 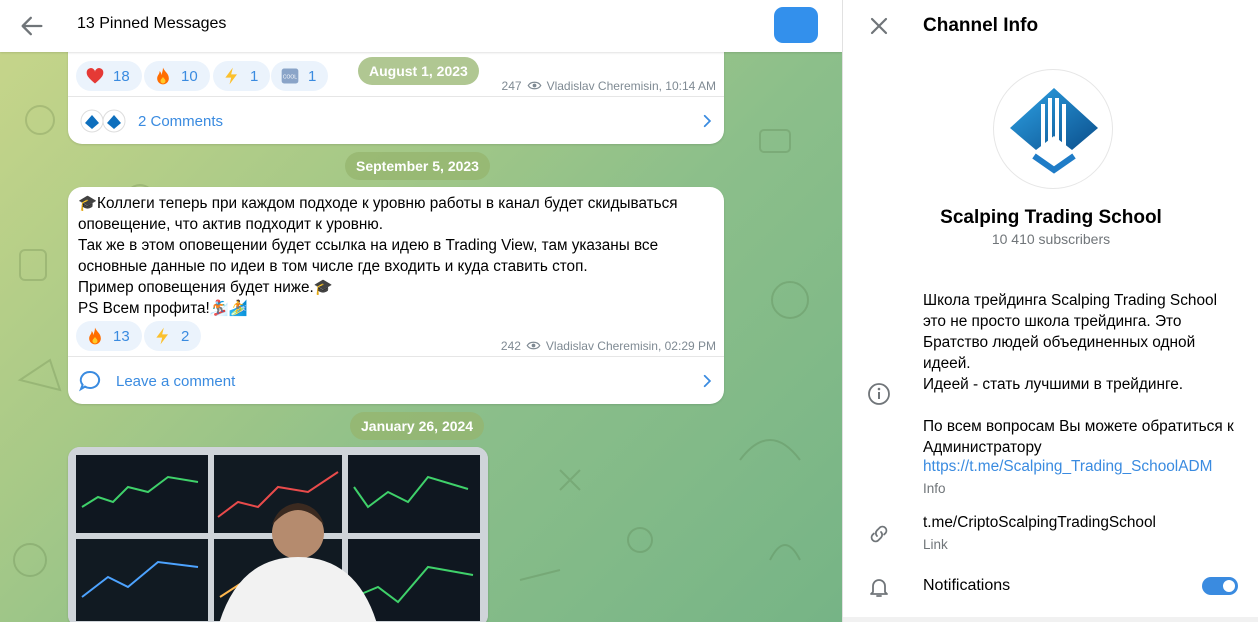 I want to click on message-meta: 247 Vladislav Cheremisin, 10:14 AM, so click(x=609, y=85).